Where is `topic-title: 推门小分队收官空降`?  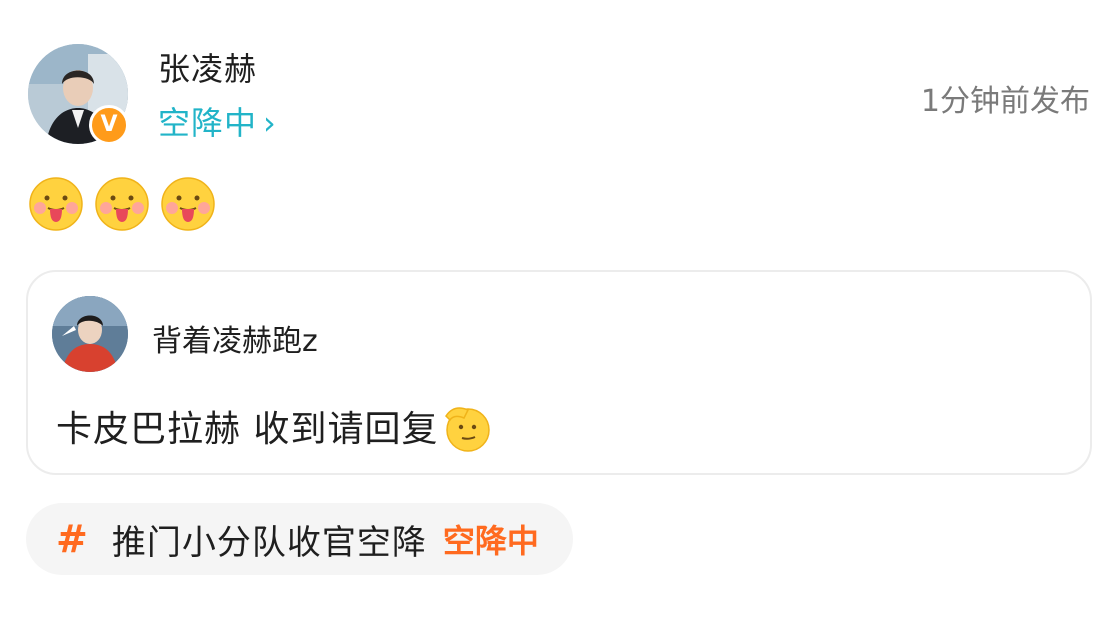
topic-title: 推门小分队收官空降 is located at coordinates (269, 542).